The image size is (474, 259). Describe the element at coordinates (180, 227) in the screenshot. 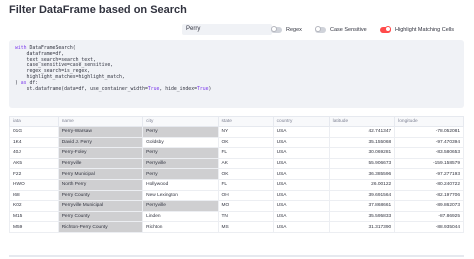

I see `table-cell-city: Richton` at that location.